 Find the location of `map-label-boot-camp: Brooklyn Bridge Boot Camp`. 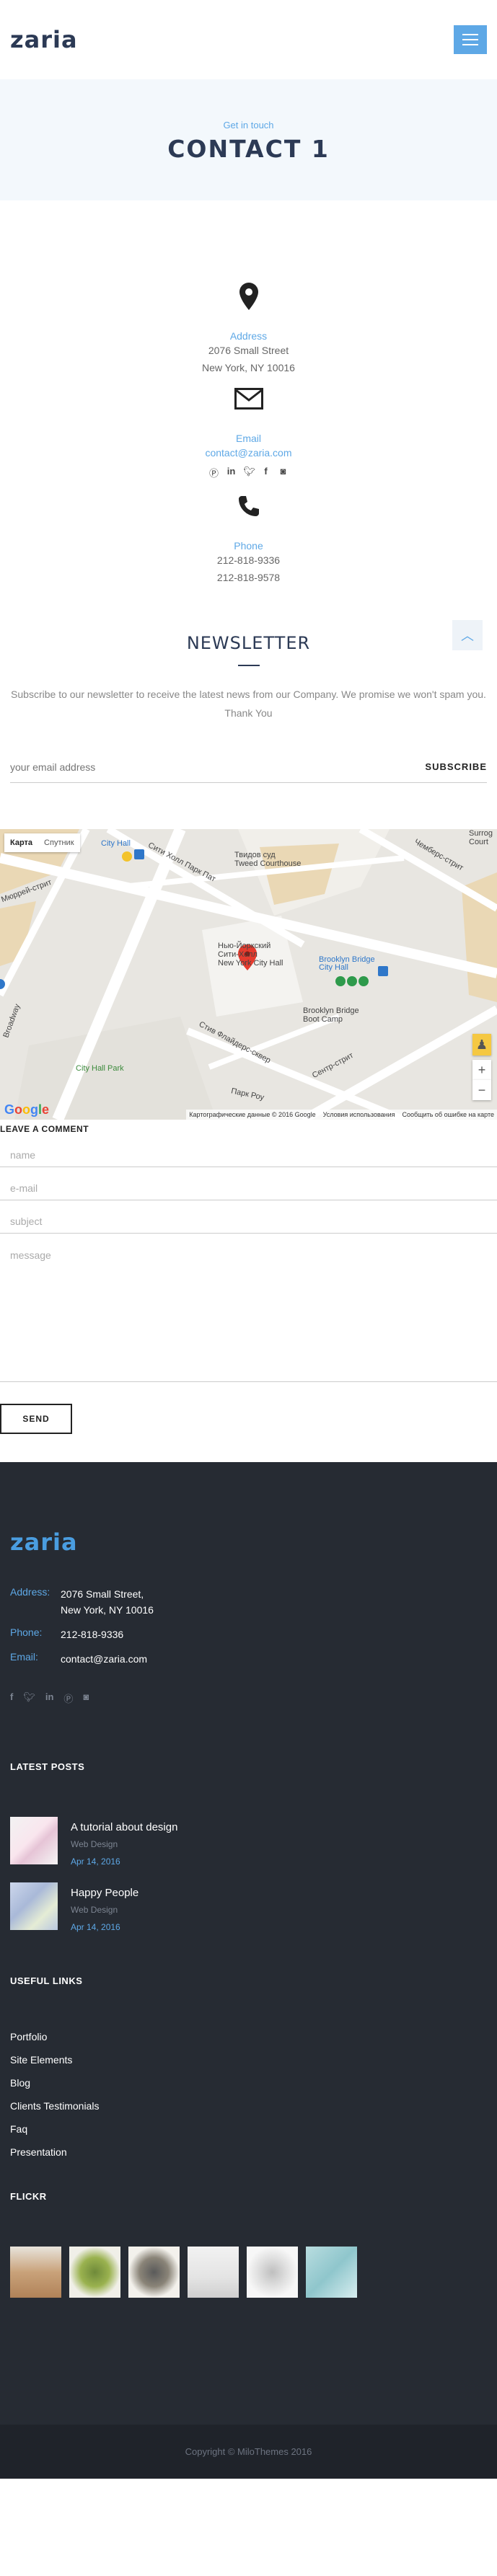

map-label-boot-camp: Brooklyn Bridge Boot Camp is located at coordinates (331, 1015).